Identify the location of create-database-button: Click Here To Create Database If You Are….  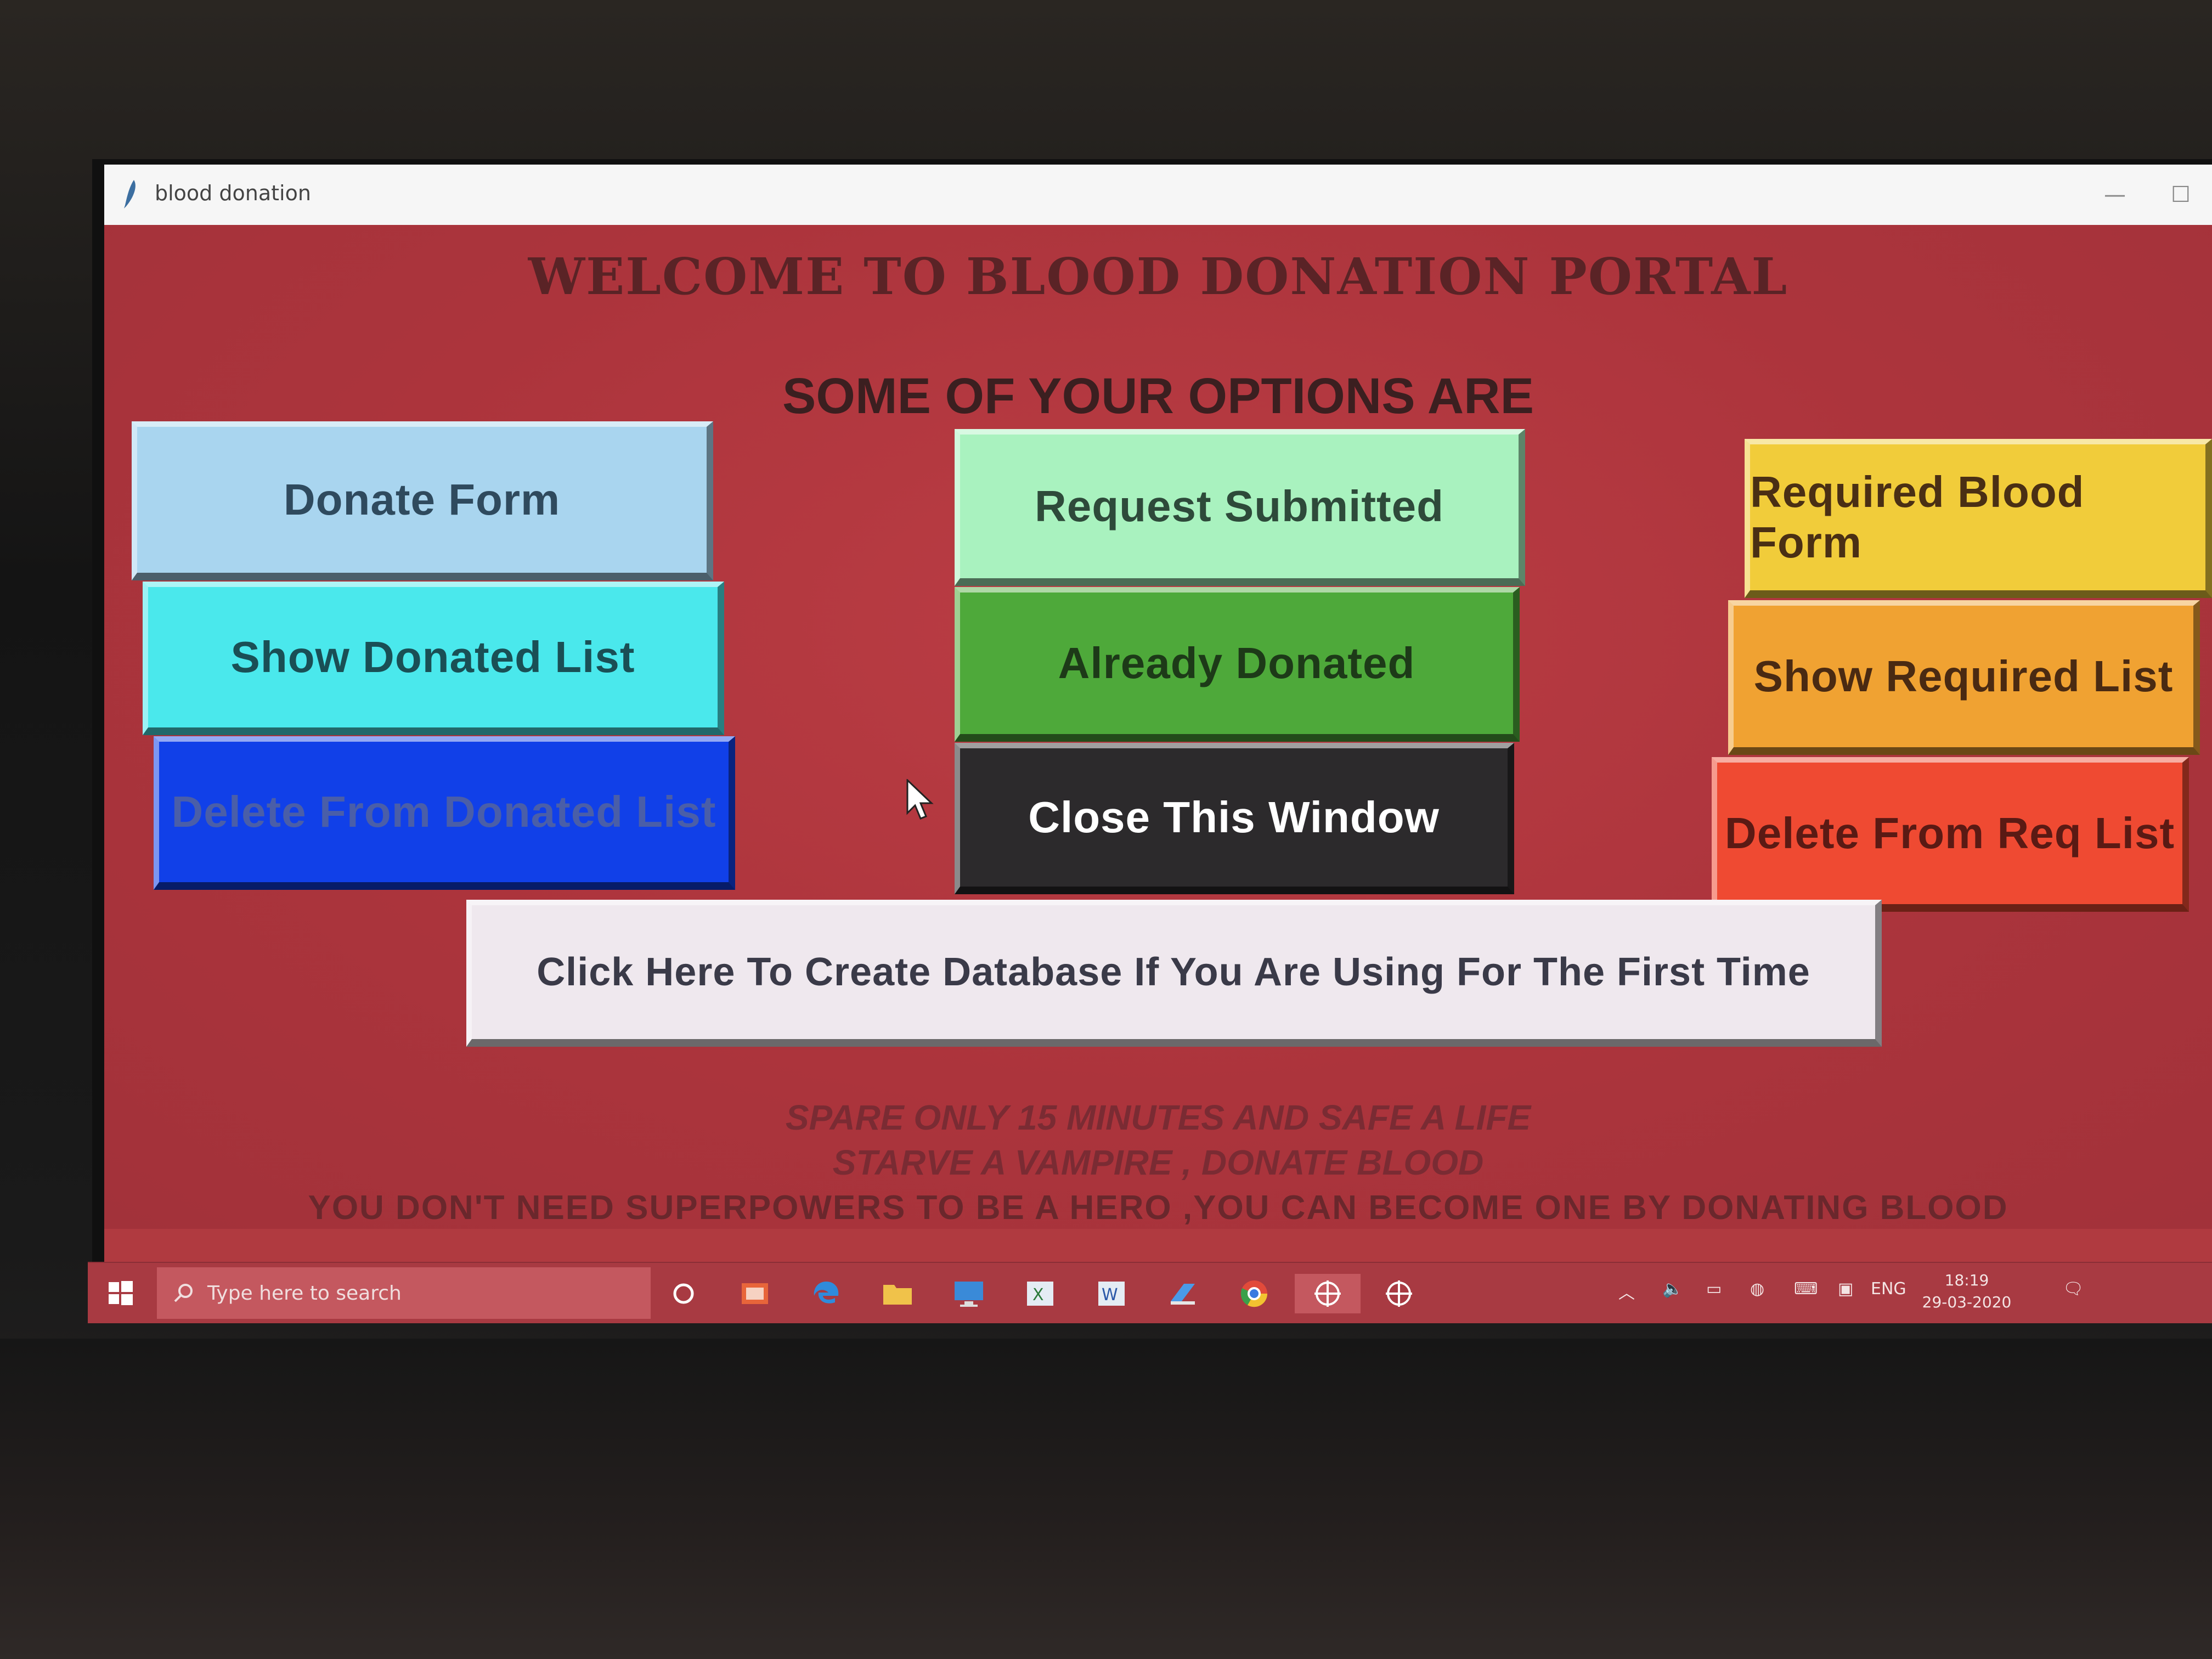
(1174, 974).